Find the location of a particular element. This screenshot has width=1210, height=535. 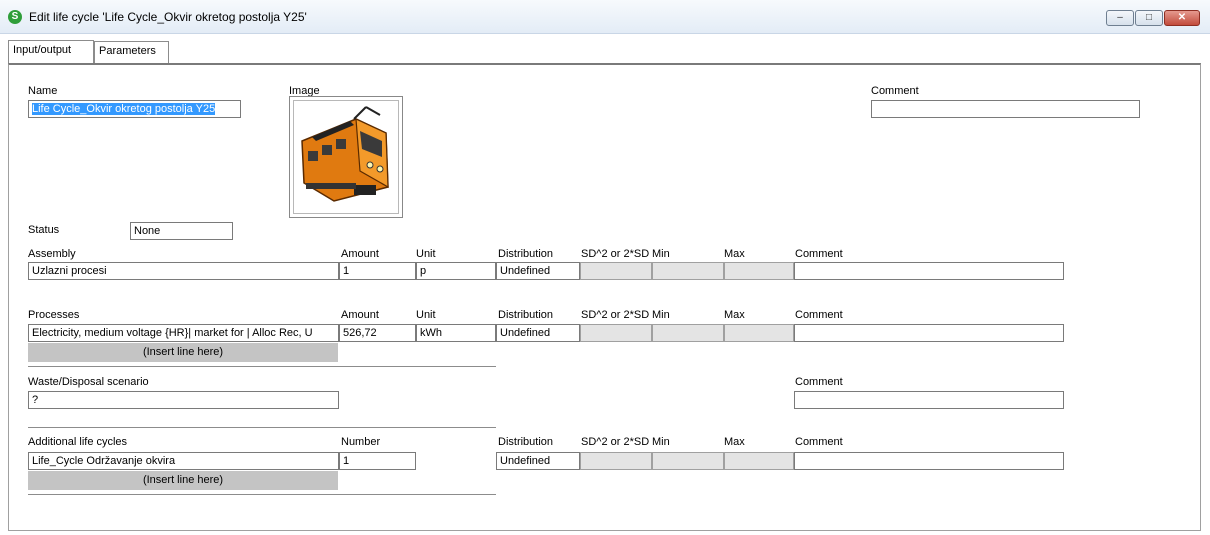

additional-number-field: 1 is located at coordinates (377, 461).